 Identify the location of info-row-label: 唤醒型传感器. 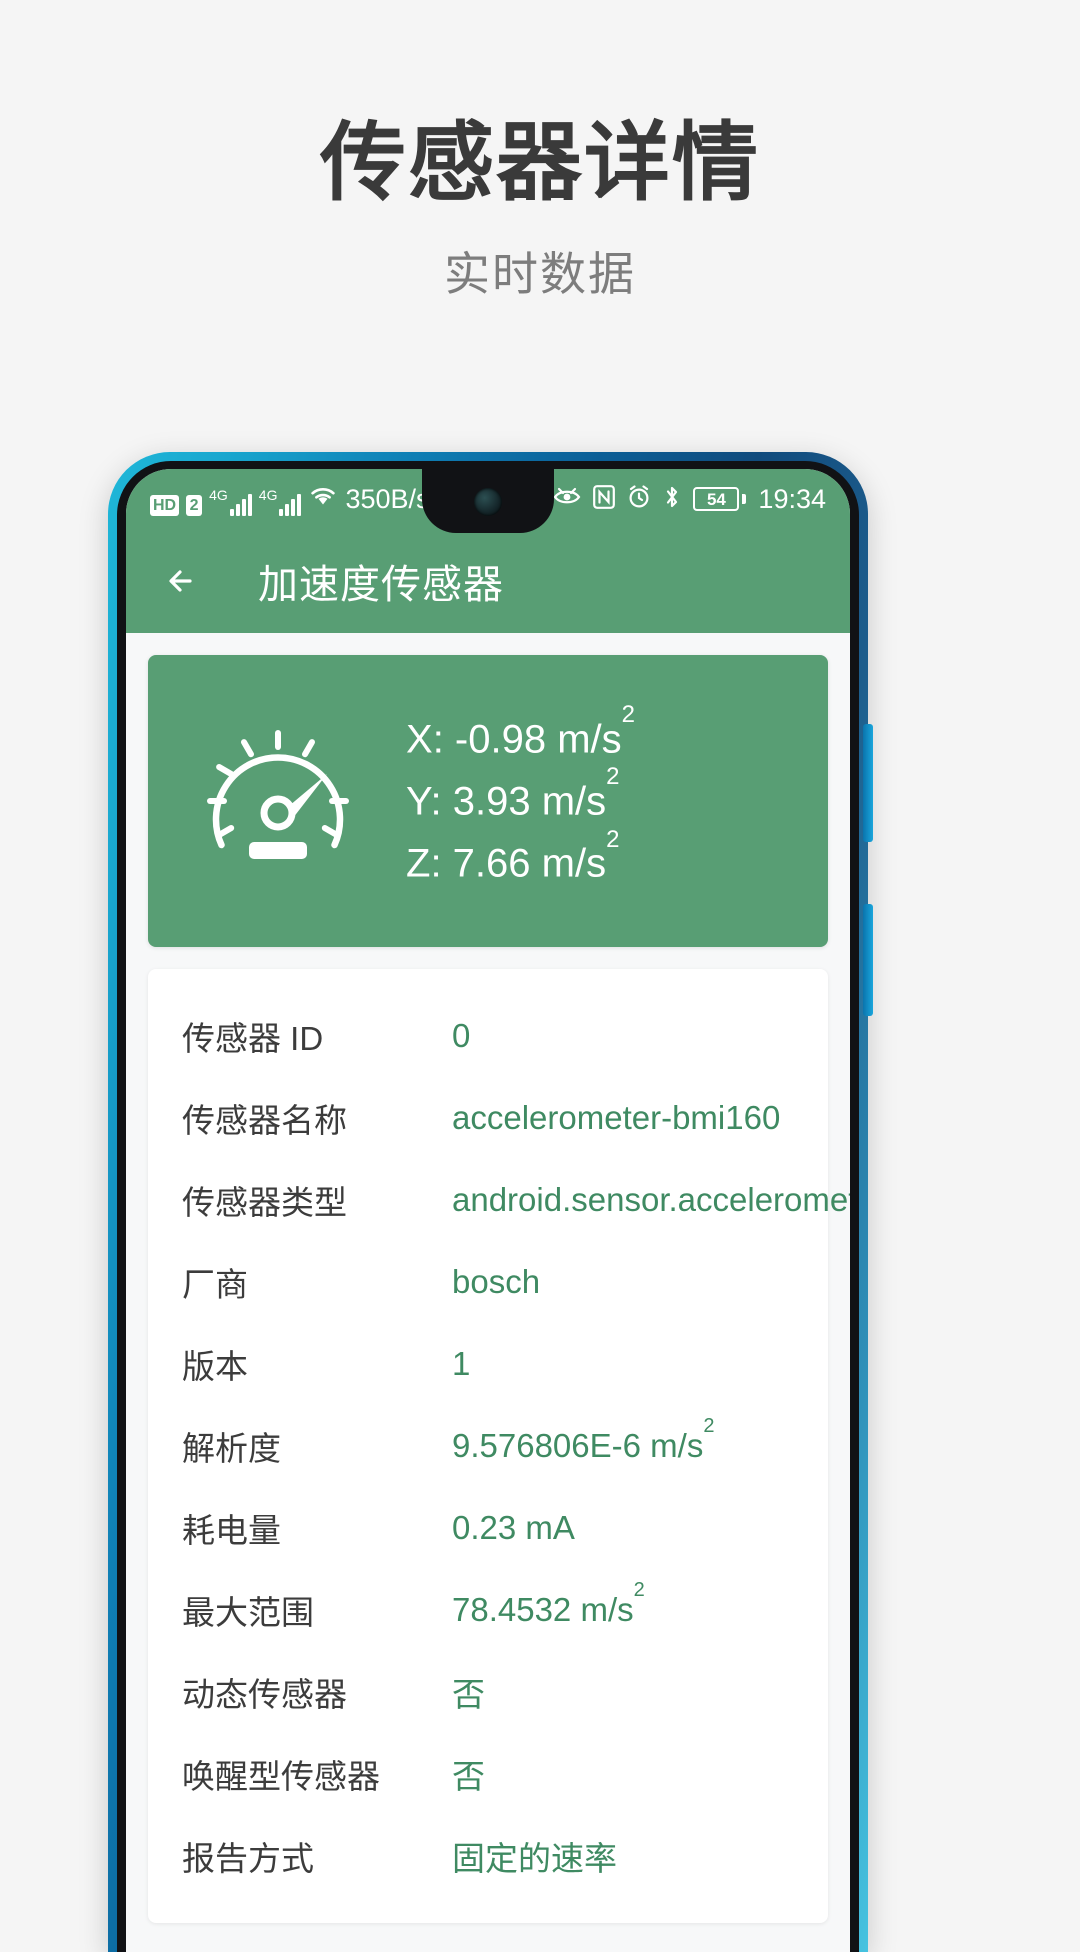
(281, 1776).